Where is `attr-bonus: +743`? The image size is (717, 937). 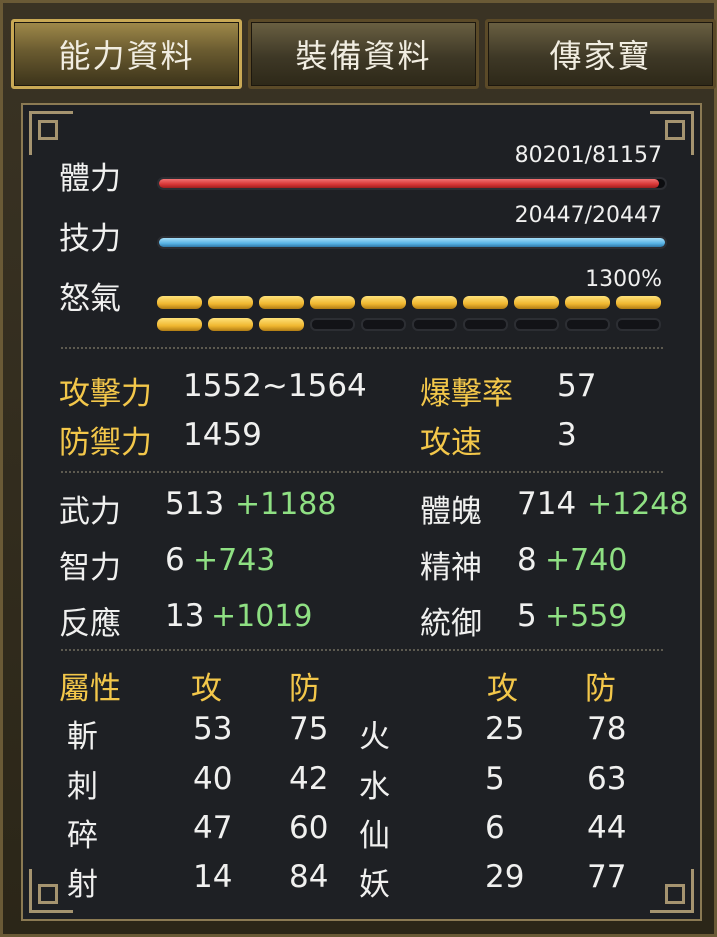
attr-bonus: +743 is located at coordinates (234, 560).